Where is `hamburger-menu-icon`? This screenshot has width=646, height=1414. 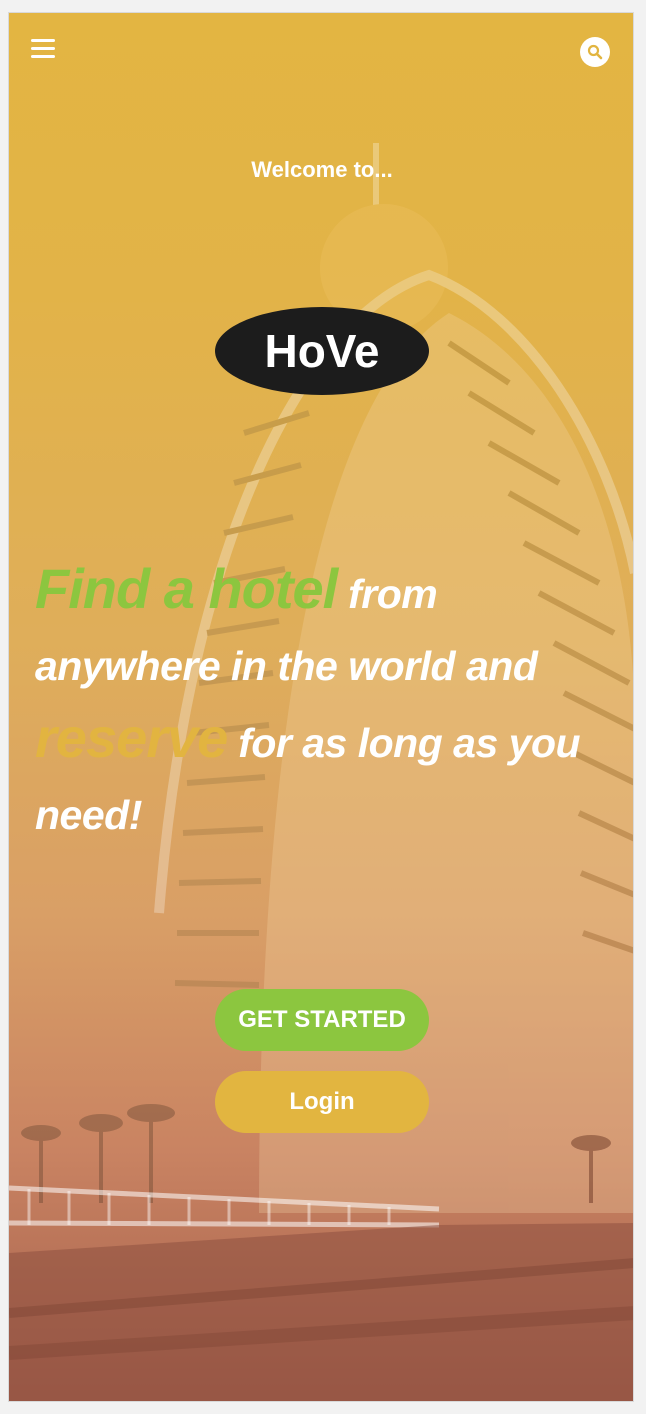
hamburger-menu-icon is located at coordinates (43, 50).